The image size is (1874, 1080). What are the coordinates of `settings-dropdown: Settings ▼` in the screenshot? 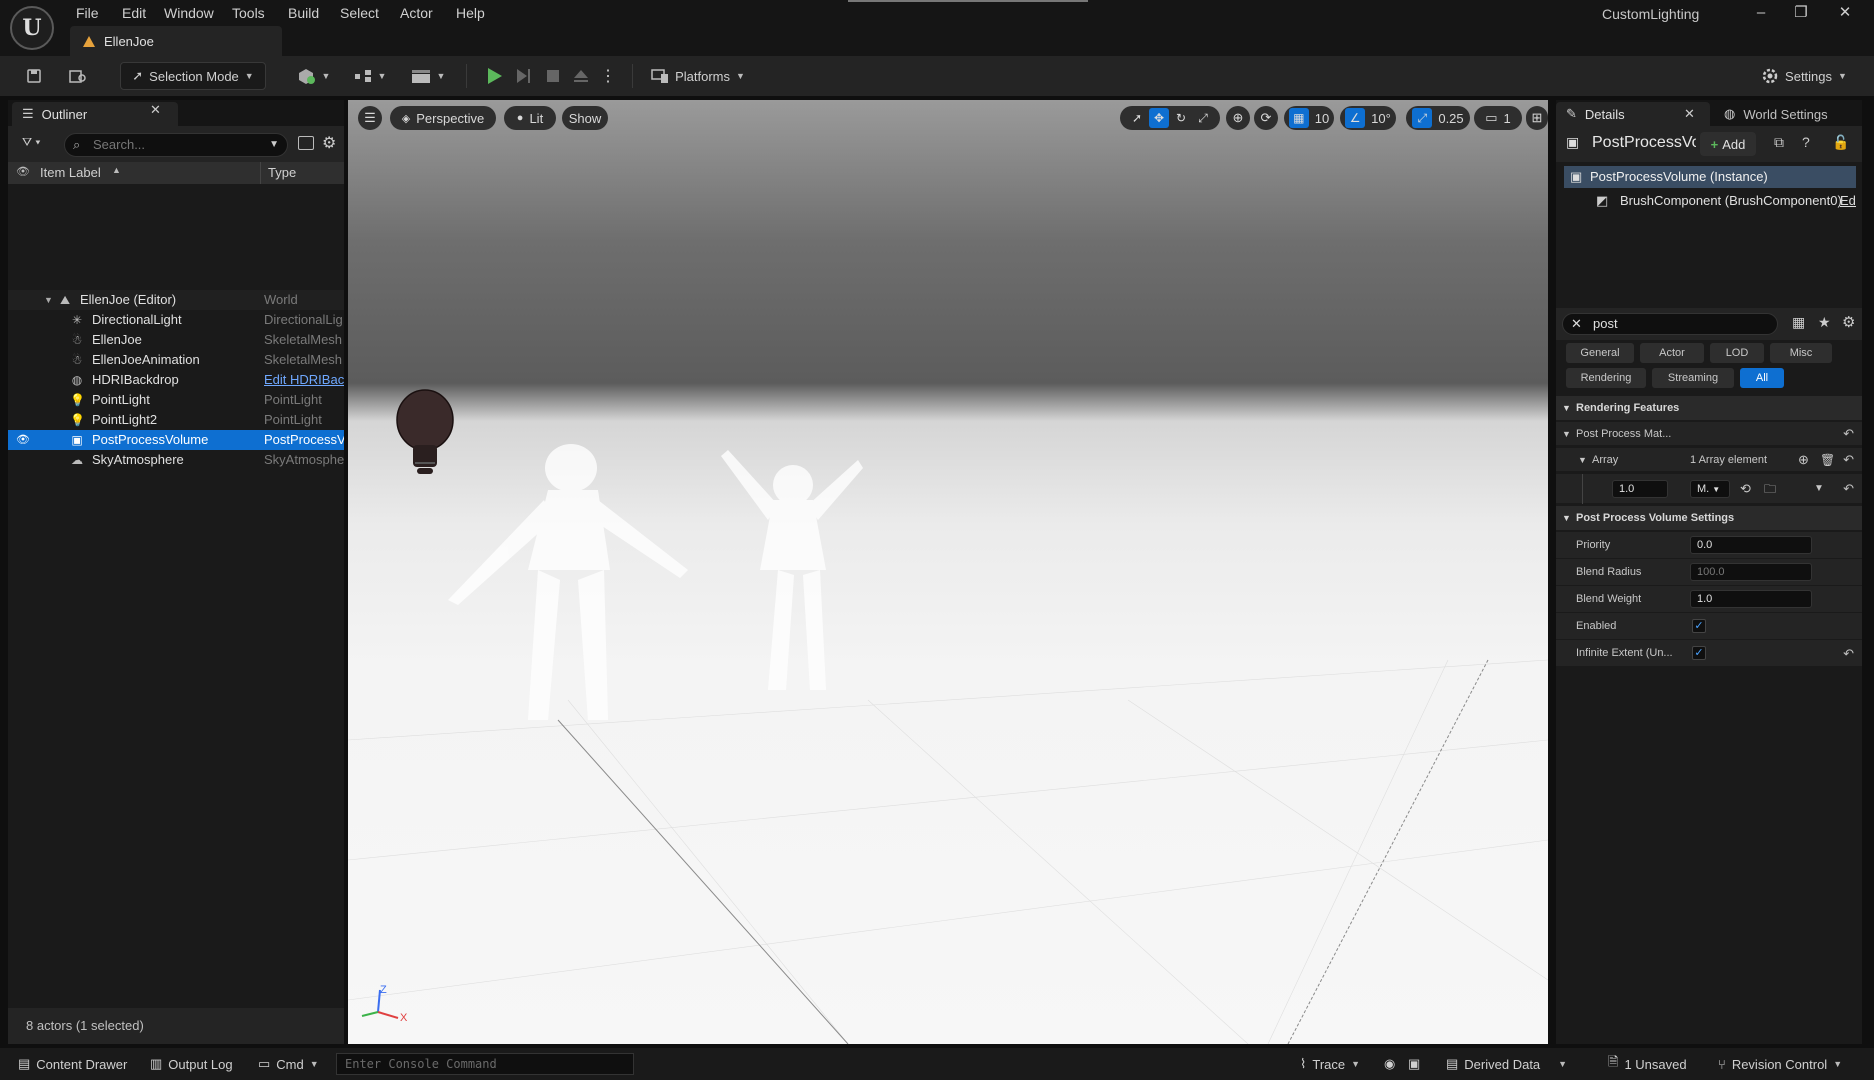 It's located at (1804, 76).